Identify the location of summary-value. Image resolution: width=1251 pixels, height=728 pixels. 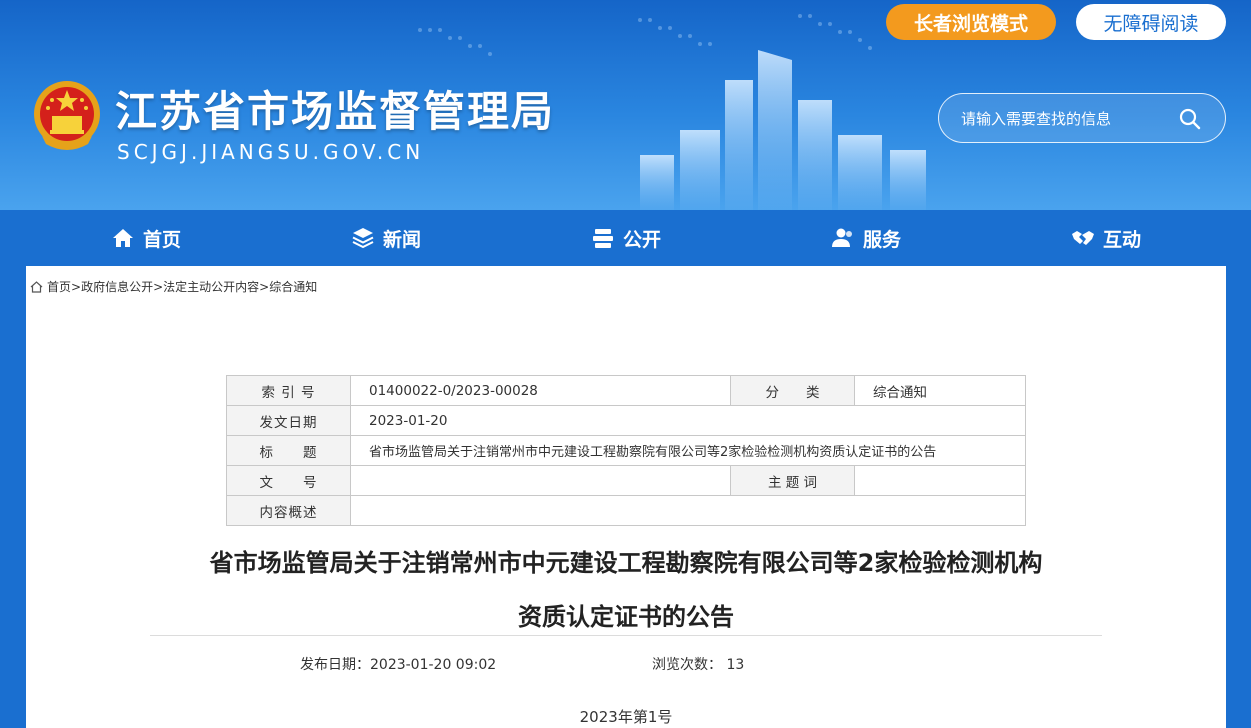
(688, 510).